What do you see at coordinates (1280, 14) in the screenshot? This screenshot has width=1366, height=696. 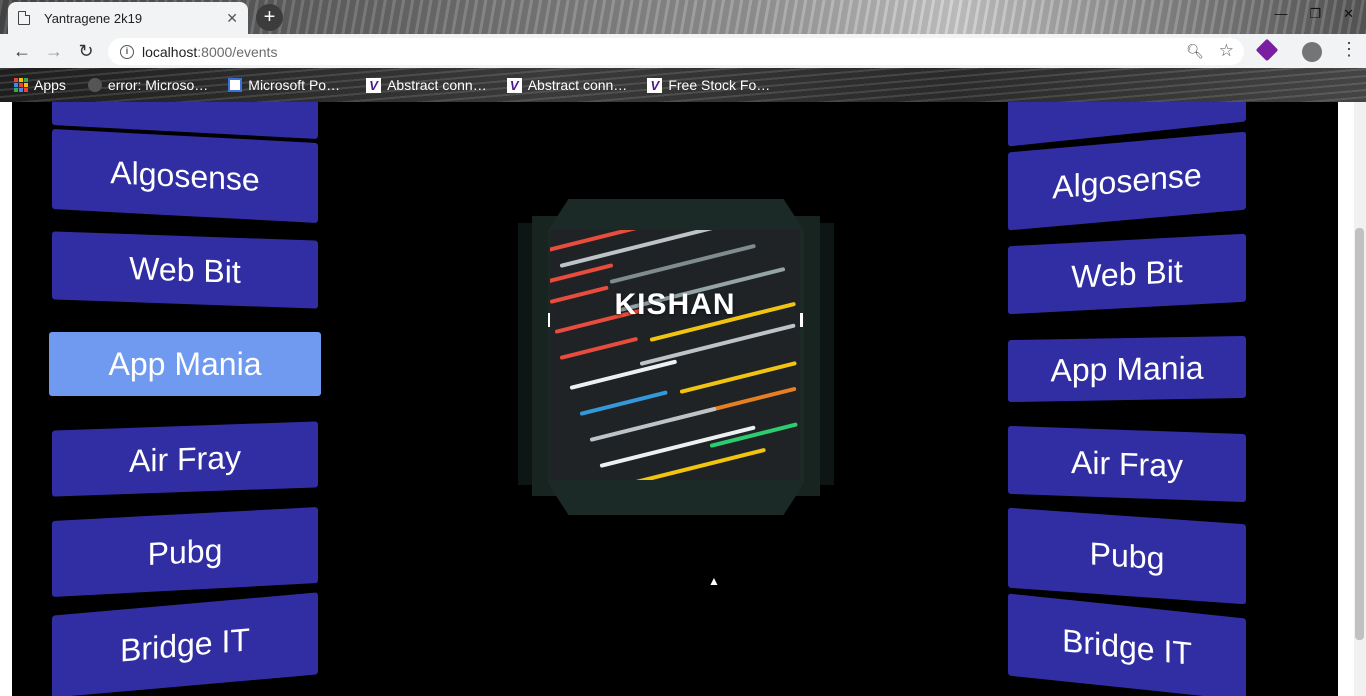 I see `minimize-icon: —` at bounding box center [1280, 14].